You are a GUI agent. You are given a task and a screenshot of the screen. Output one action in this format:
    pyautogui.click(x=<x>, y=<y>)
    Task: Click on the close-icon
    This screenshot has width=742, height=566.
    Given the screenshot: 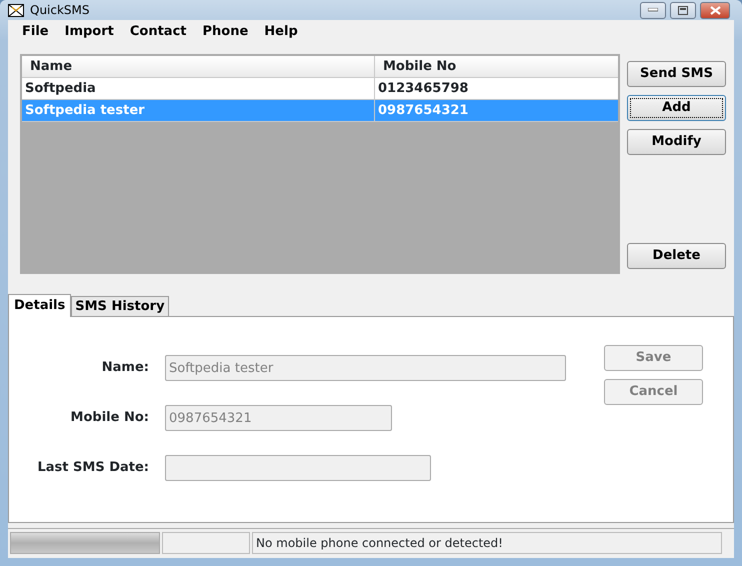 What is the action you would take?
    pyautogui.click(x=715, y=10)
    